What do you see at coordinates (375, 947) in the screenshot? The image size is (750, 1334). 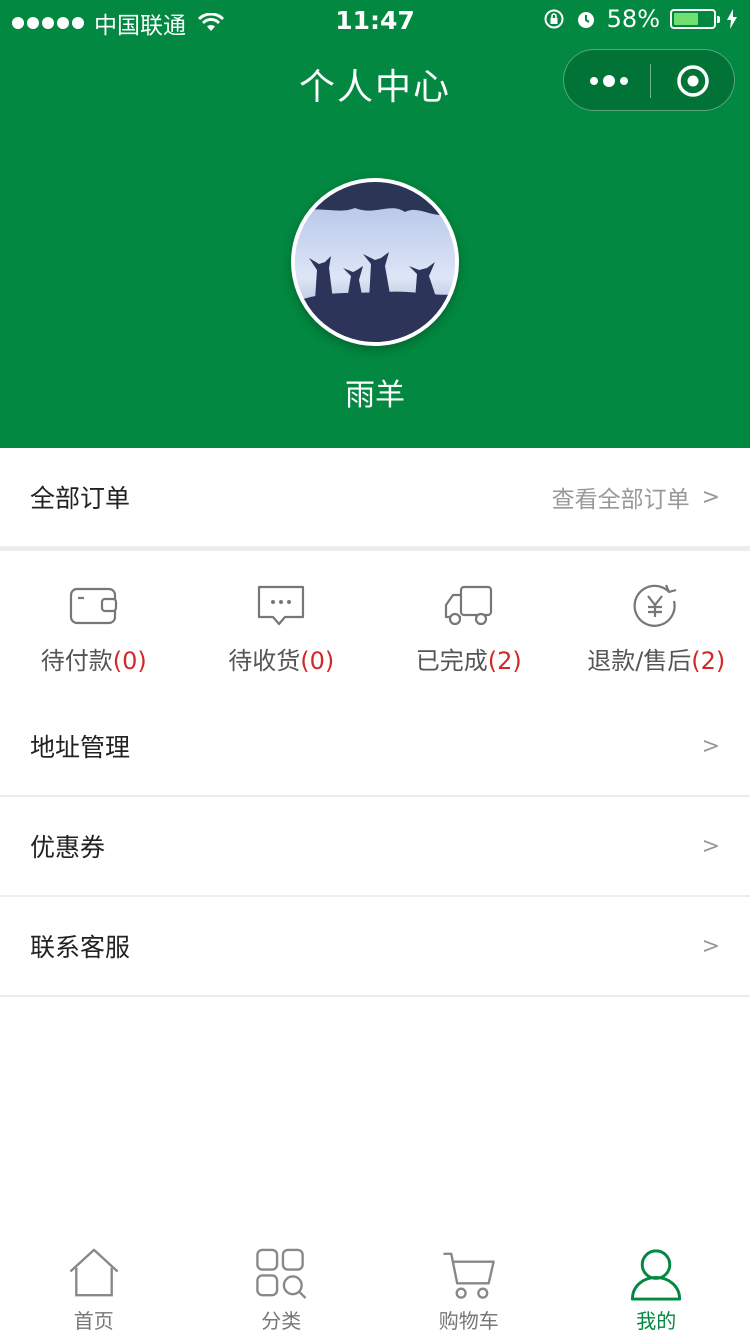 I see `list-item-customer-service: 联系客服 >` at bounding box center [375, 947].